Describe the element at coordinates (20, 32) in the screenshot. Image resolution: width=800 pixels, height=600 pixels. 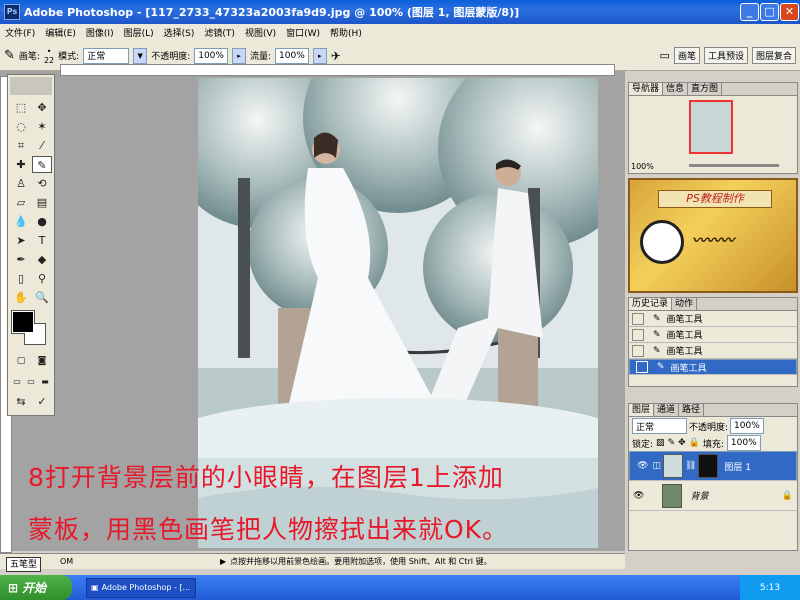
I see `menu-file: 文件(F)` at that location.